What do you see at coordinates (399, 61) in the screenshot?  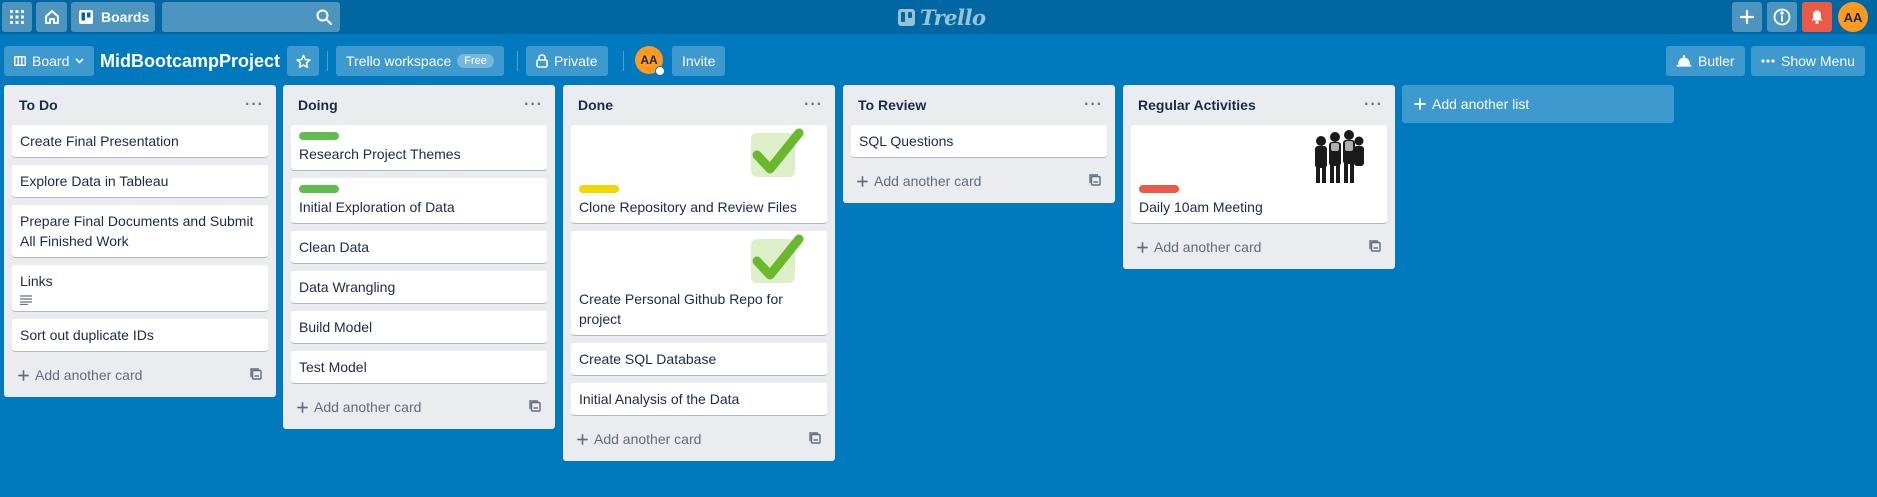 I see `workspace-label: Trello workspace` at bounding box center [399, 61].